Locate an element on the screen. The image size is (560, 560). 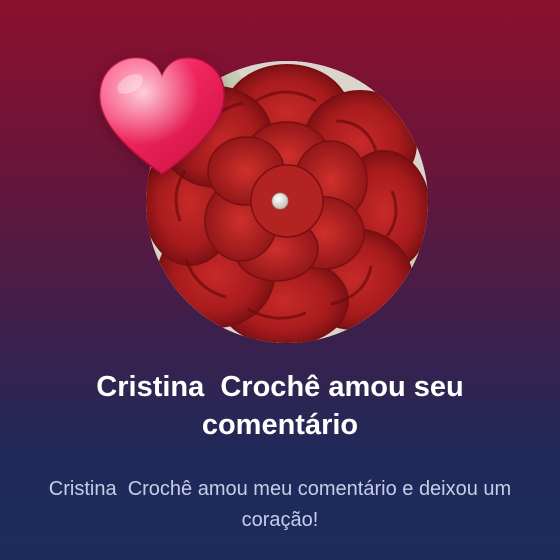
notification-title: Cristina Crochê amou seu comentário is located at coordinates (284, 406).